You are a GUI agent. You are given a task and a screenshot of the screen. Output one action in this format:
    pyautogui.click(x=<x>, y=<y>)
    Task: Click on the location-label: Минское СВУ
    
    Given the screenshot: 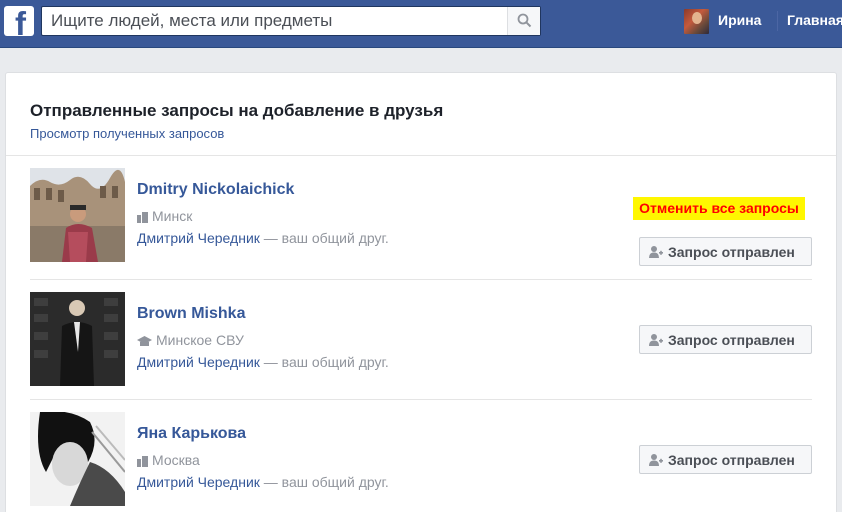 What is the action you would take?
    pyautogui.click(x=200, y=340)
    